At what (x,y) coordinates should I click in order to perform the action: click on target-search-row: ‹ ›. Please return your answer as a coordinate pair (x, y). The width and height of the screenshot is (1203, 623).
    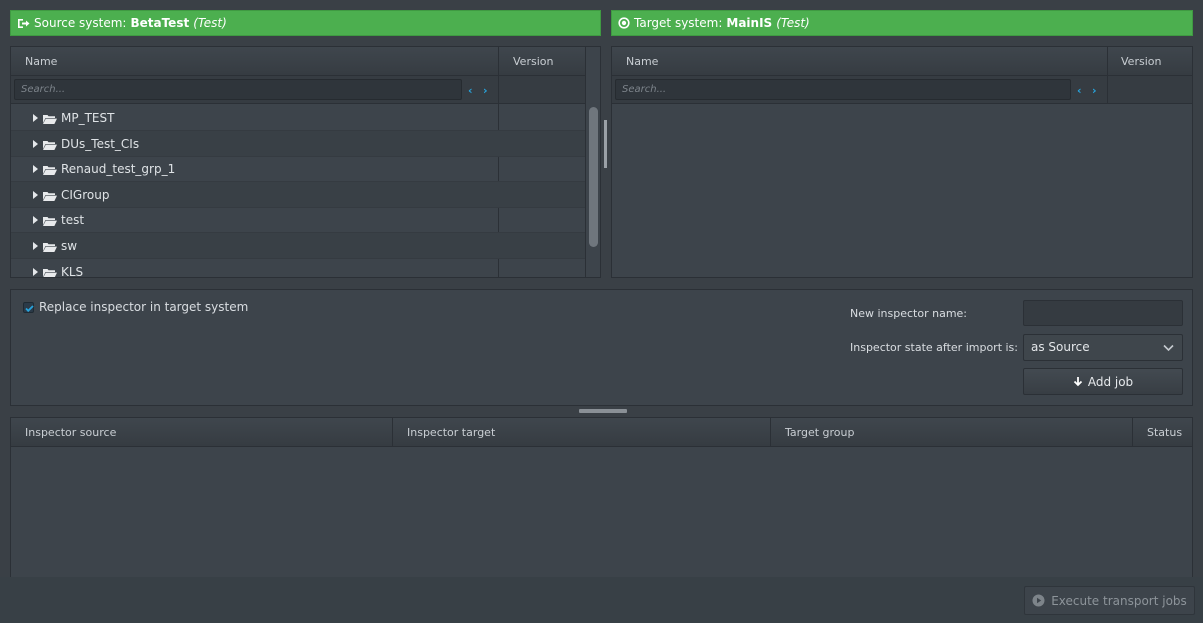
    Looking at the image, I should click on (902, 90).